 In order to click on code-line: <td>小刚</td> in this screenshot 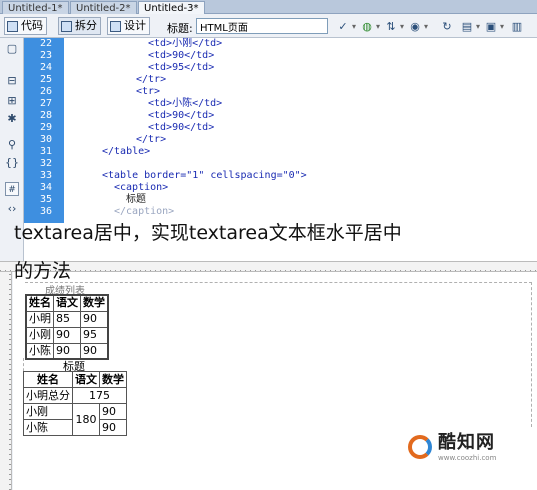, I will do `click(185, 44)`.